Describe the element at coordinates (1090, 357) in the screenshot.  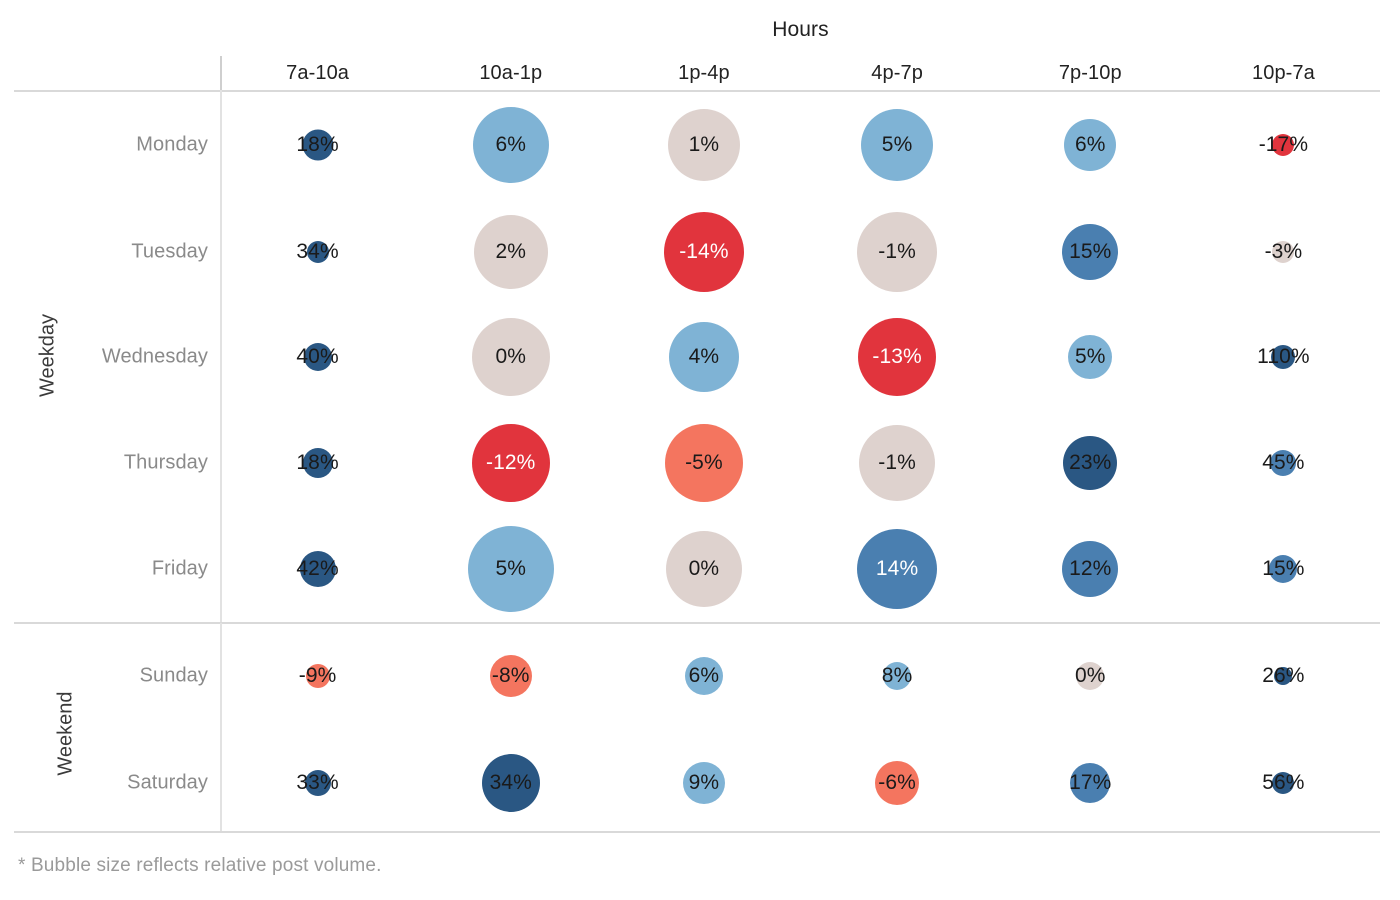
I see `bubble-wednesday-7p-10p` at that location.